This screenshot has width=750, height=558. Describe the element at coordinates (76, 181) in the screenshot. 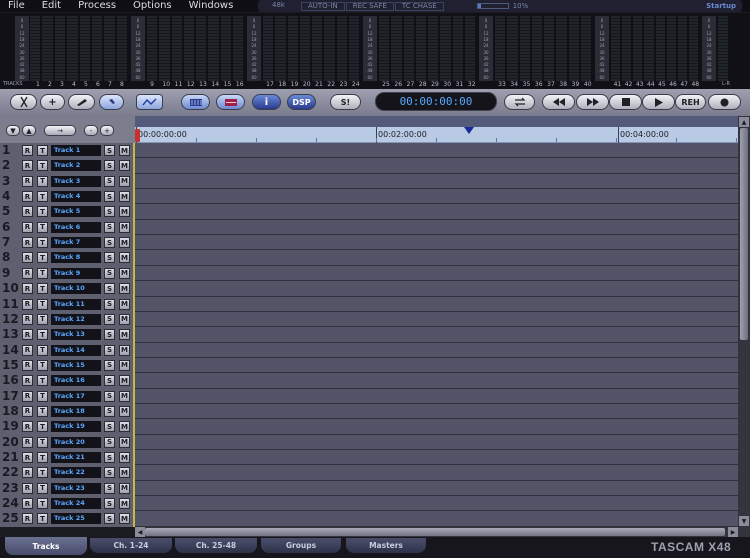

I see `track-name: Track 3` at that location.